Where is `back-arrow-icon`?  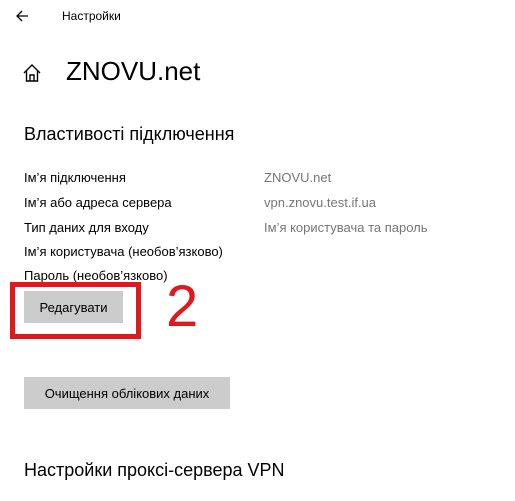
back-arrow-icon is located at coordinates (22, 16).